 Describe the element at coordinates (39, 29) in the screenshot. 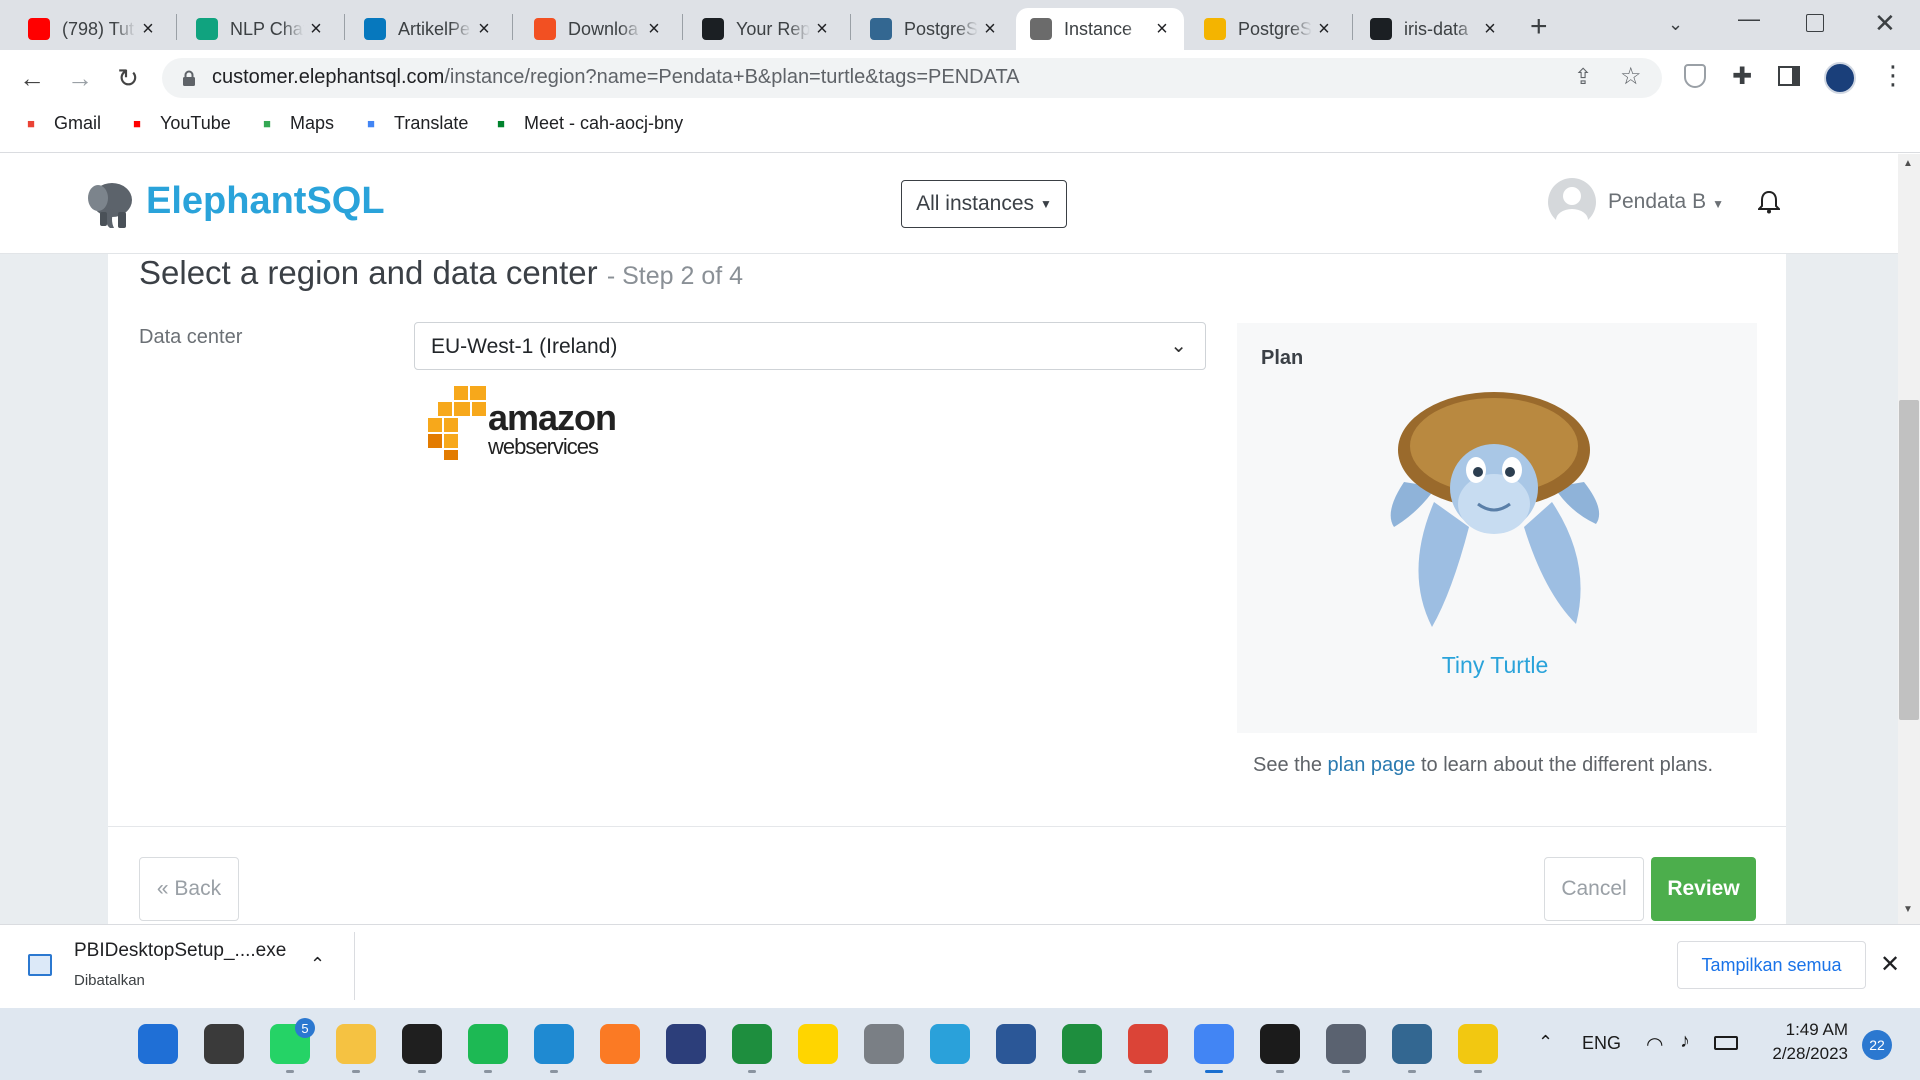

I see `youtube-icon` at that location.